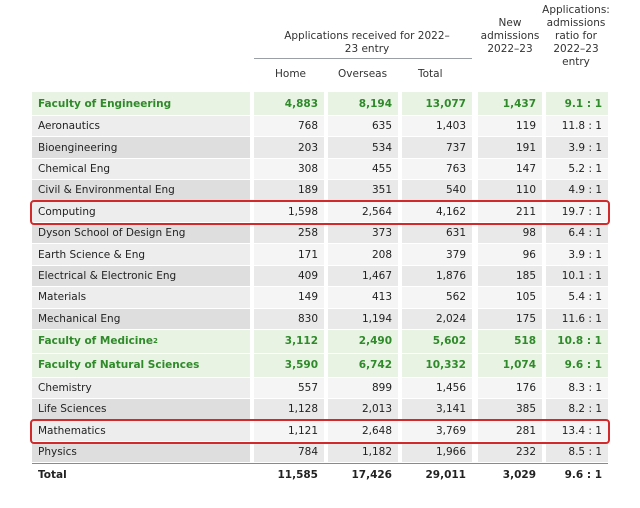  I want to click on row-label-text: Physics, so click(57, 452).